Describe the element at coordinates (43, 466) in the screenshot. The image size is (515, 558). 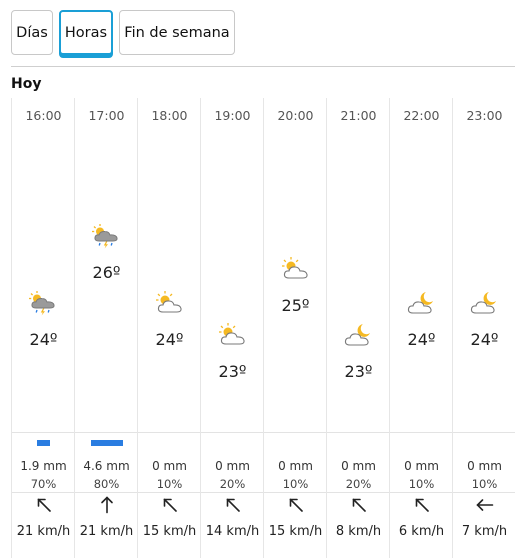
I see `precip-amount: 1.9 mm` at that location.